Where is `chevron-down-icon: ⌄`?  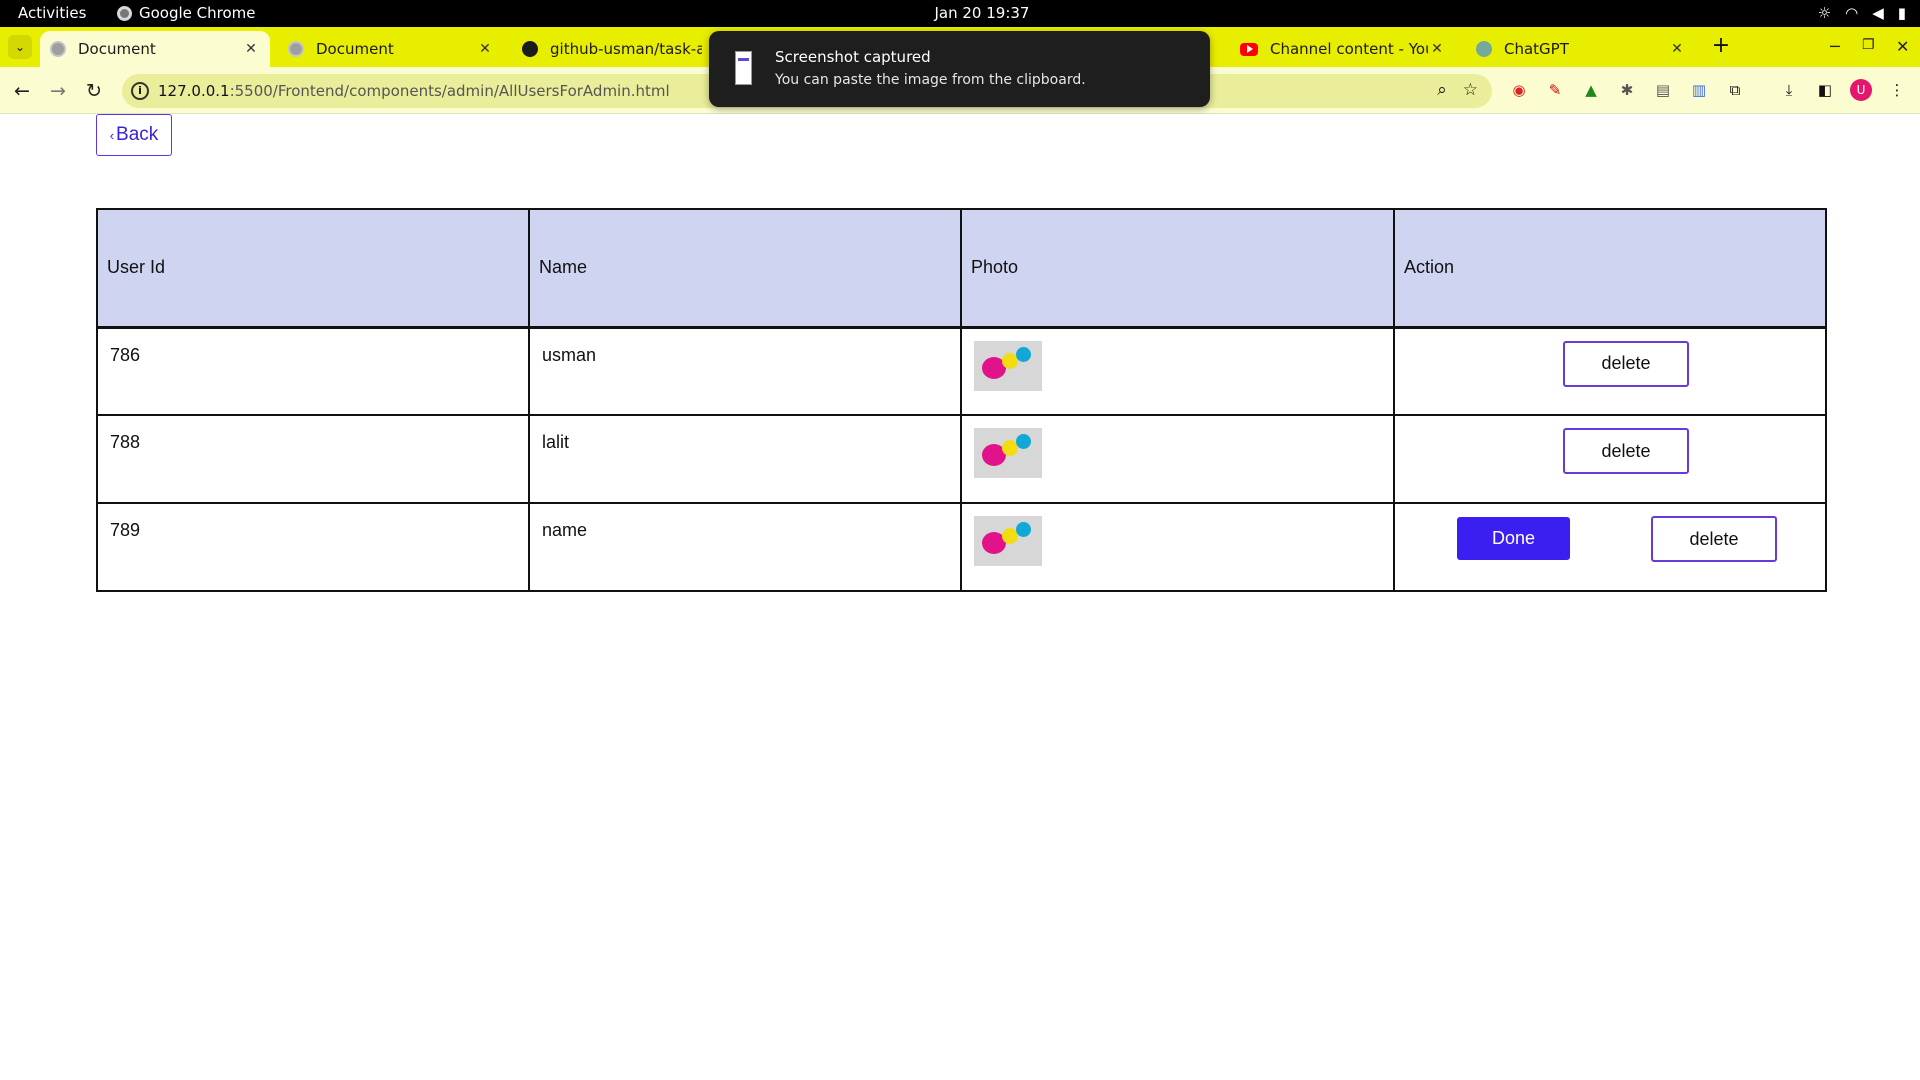 chevron-down-icon: ⌄ is located at coordinates (20, 47).